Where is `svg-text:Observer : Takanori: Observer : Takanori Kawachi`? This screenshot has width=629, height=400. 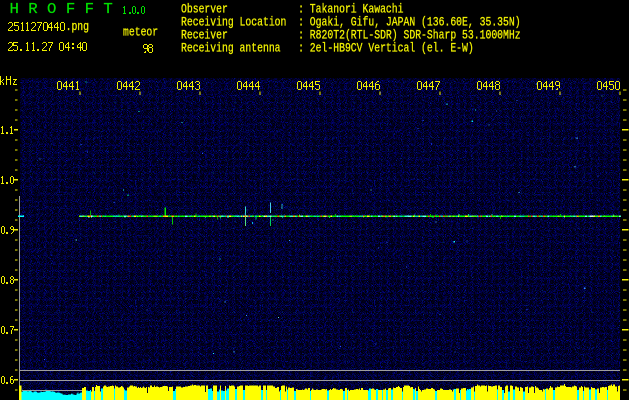
svg-text:Observer : Takanori: Observer : Takanori Kawachi is located at coordinates (292, 10).